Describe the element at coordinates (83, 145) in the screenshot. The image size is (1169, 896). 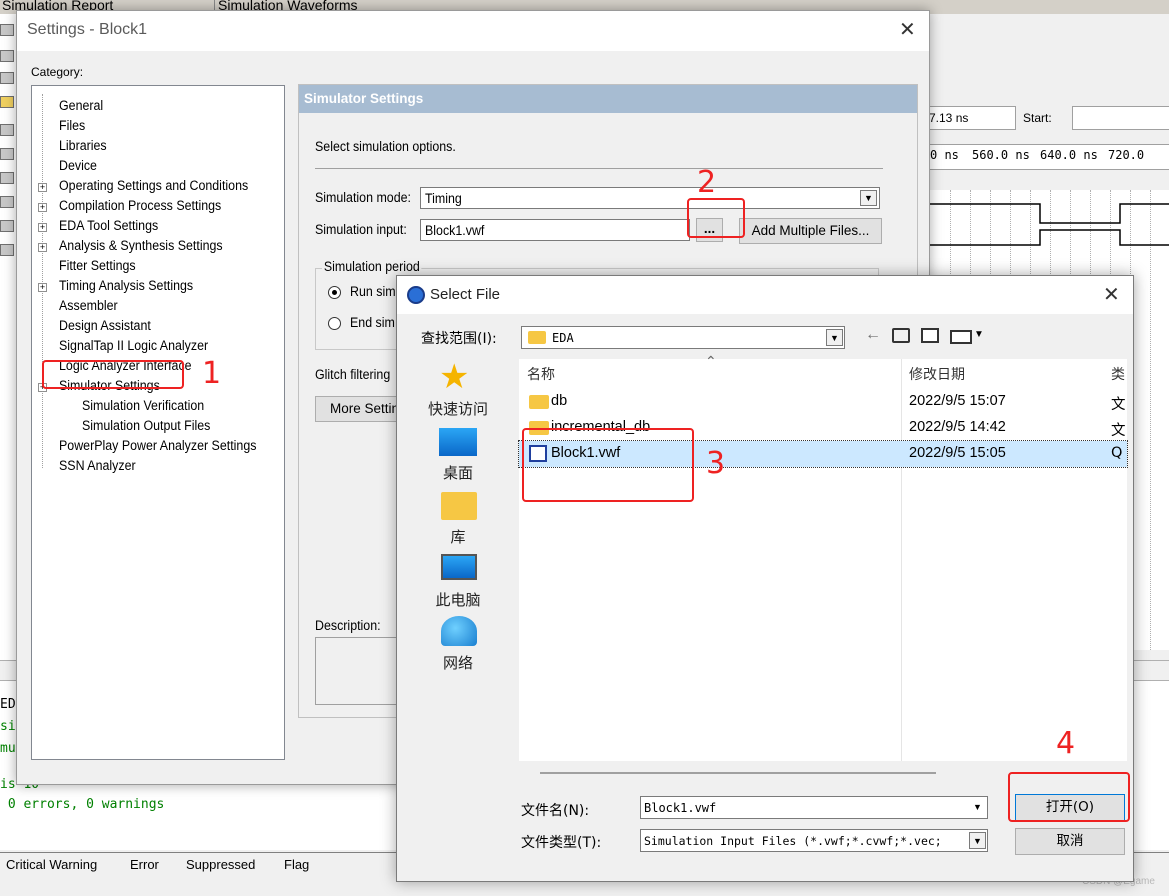
I see `tree-item: Libraries` at that location.